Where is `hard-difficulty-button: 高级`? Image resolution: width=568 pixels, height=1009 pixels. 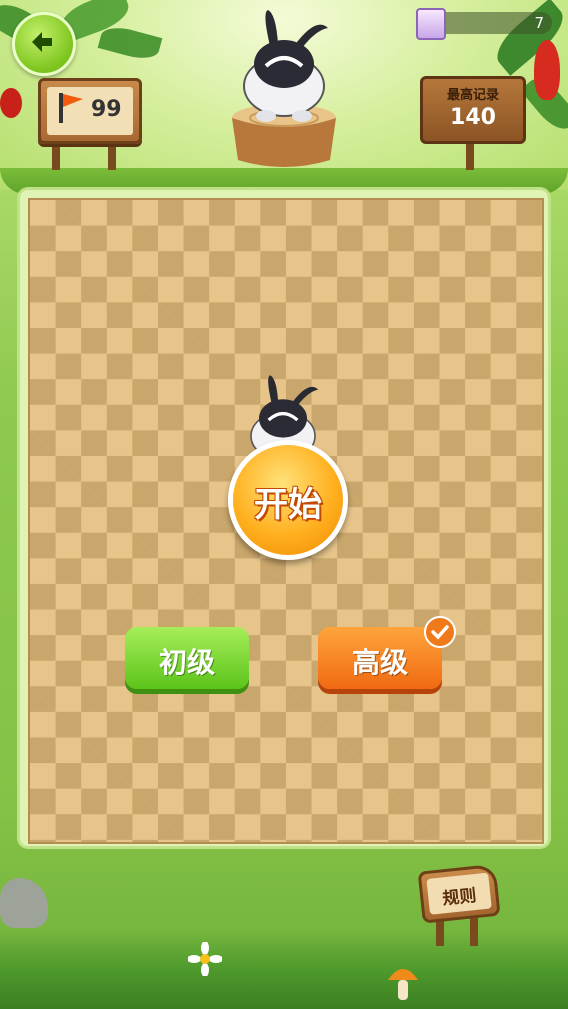 hard-difficulty-button: 高级 is located at coordinates (380, 658).